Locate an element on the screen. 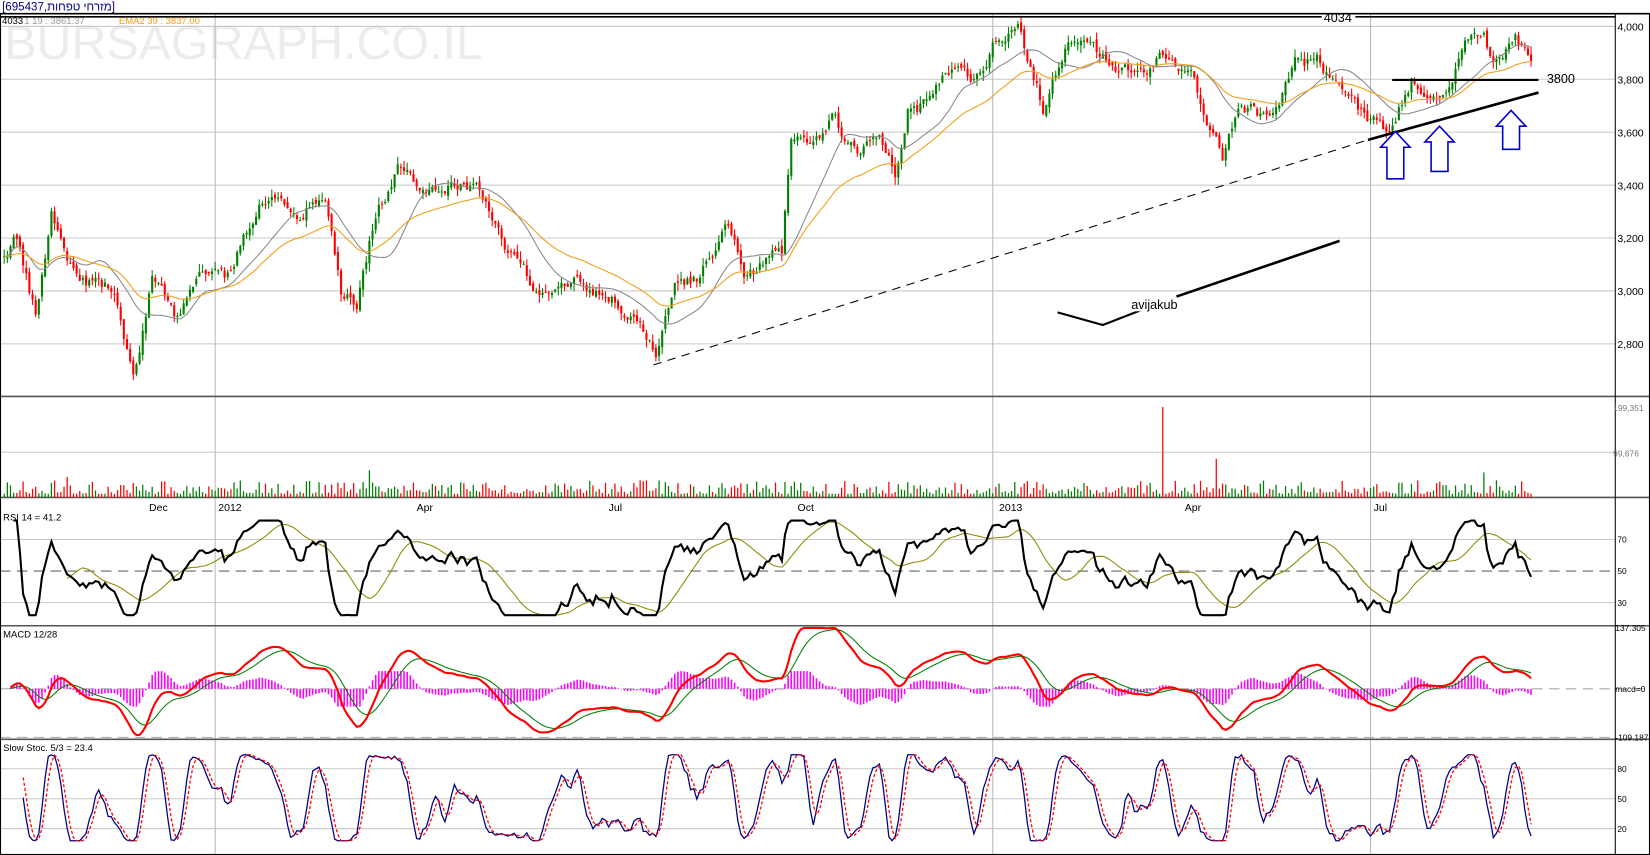 Image resolution: width=1650 pixels, height=855 pixels. ma-label: 1 19 : 3861.37 is located at coordinates (54, 21).